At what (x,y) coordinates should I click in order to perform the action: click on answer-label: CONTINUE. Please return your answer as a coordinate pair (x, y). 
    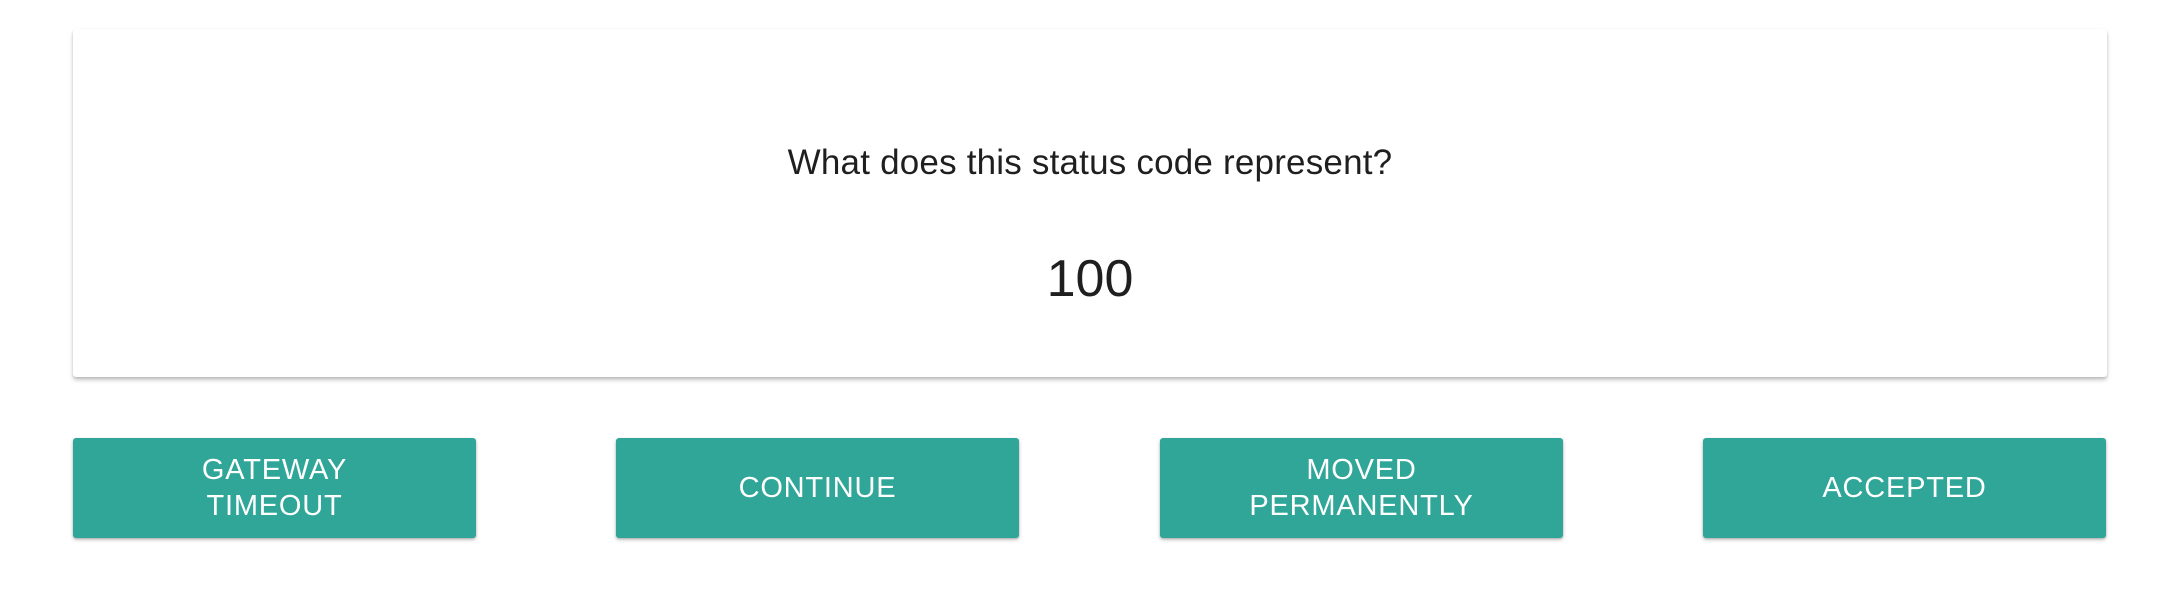
    Looking at the image, I should click on (817, 488).